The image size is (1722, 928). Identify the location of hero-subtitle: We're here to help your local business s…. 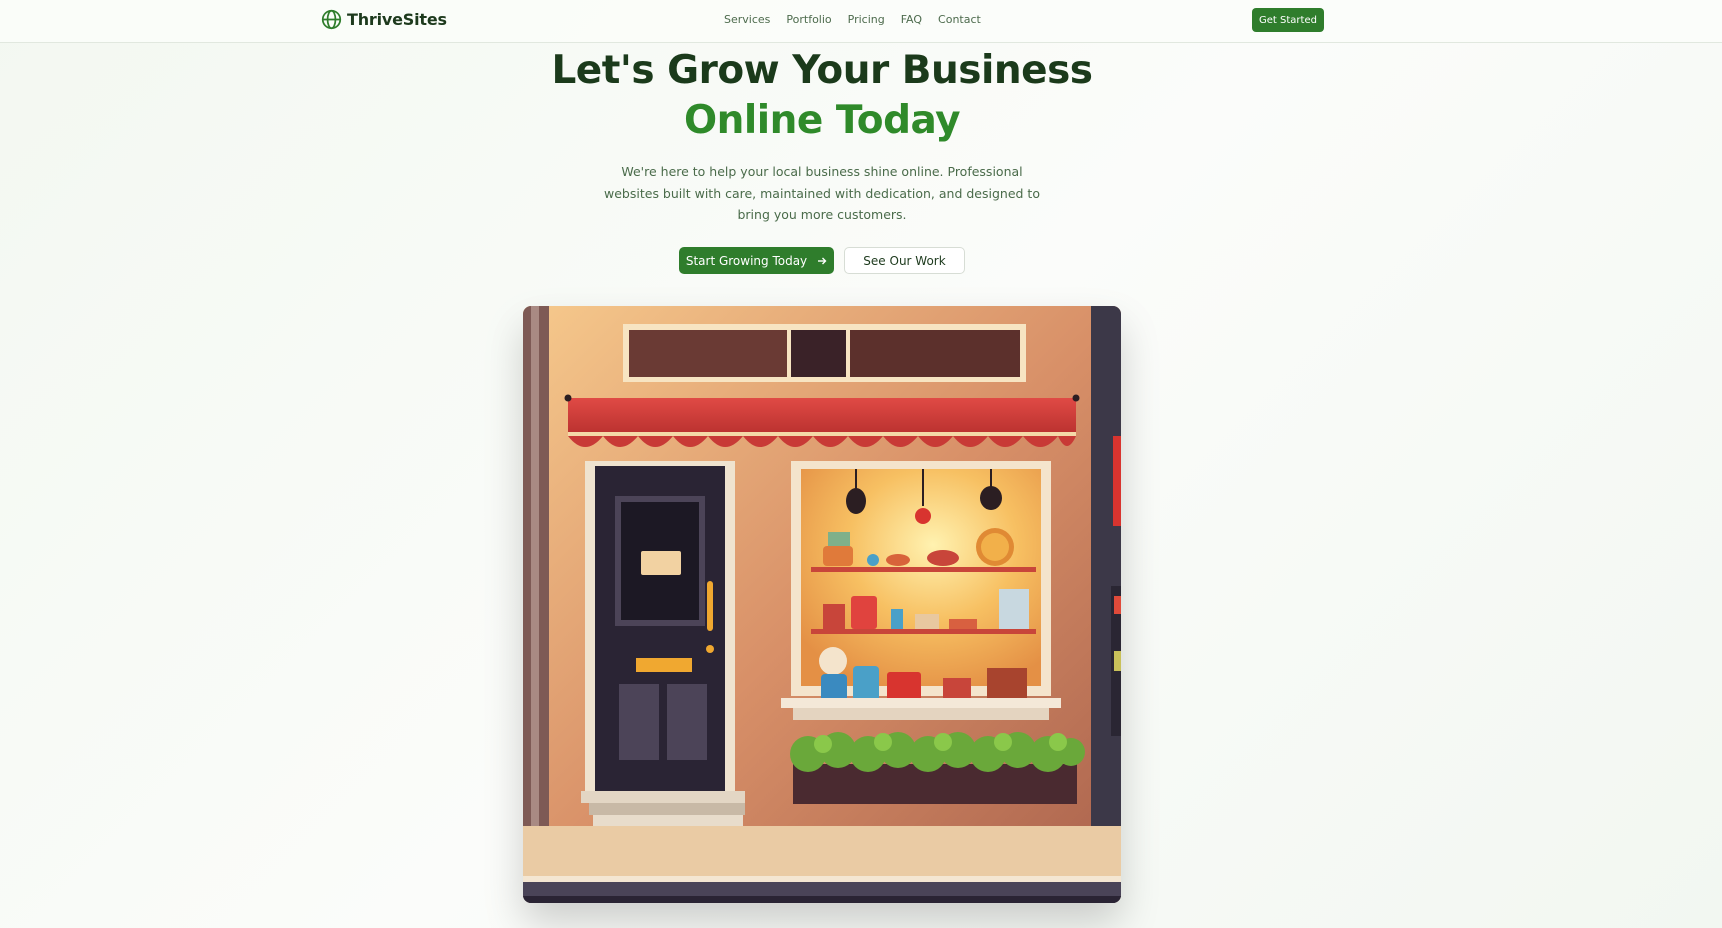
(822, 193).